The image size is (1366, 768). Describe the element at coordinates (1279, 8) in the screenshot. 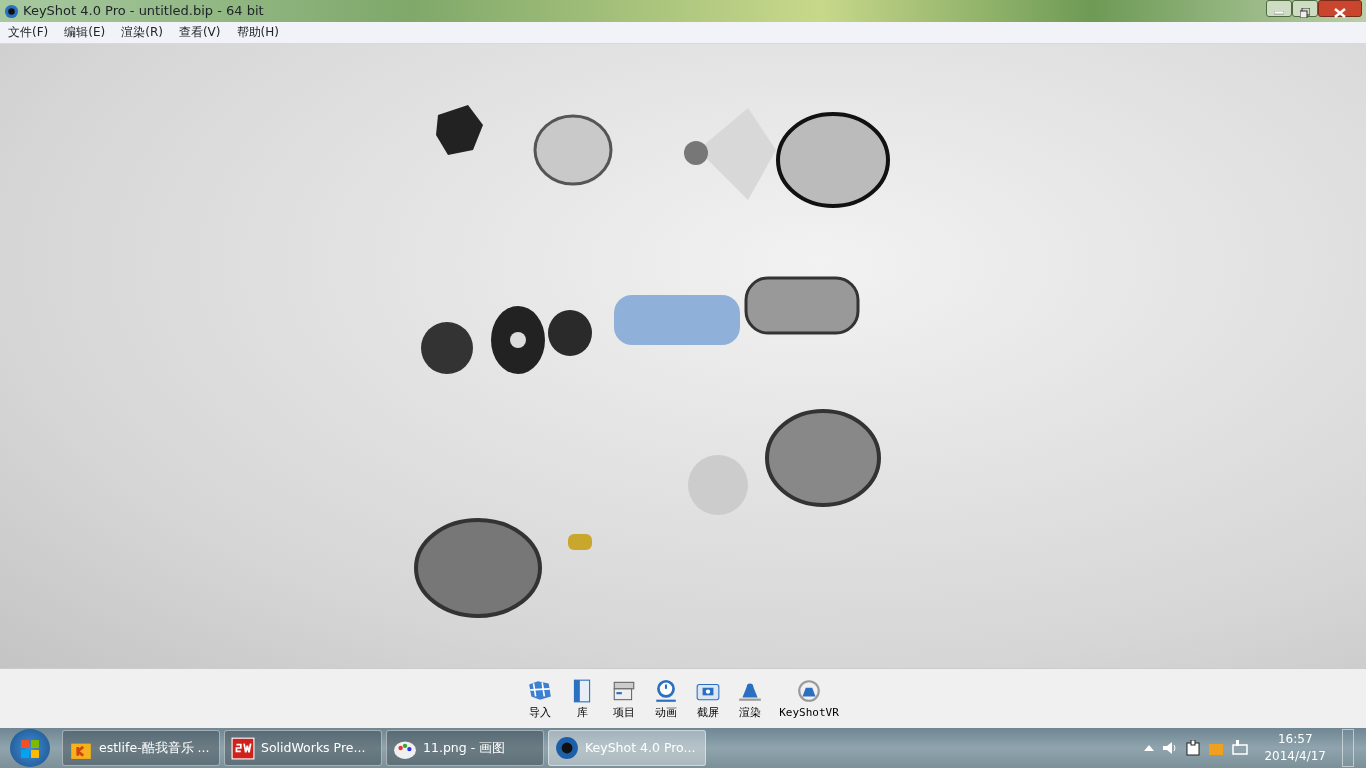

I see `minimize-button` at that location.